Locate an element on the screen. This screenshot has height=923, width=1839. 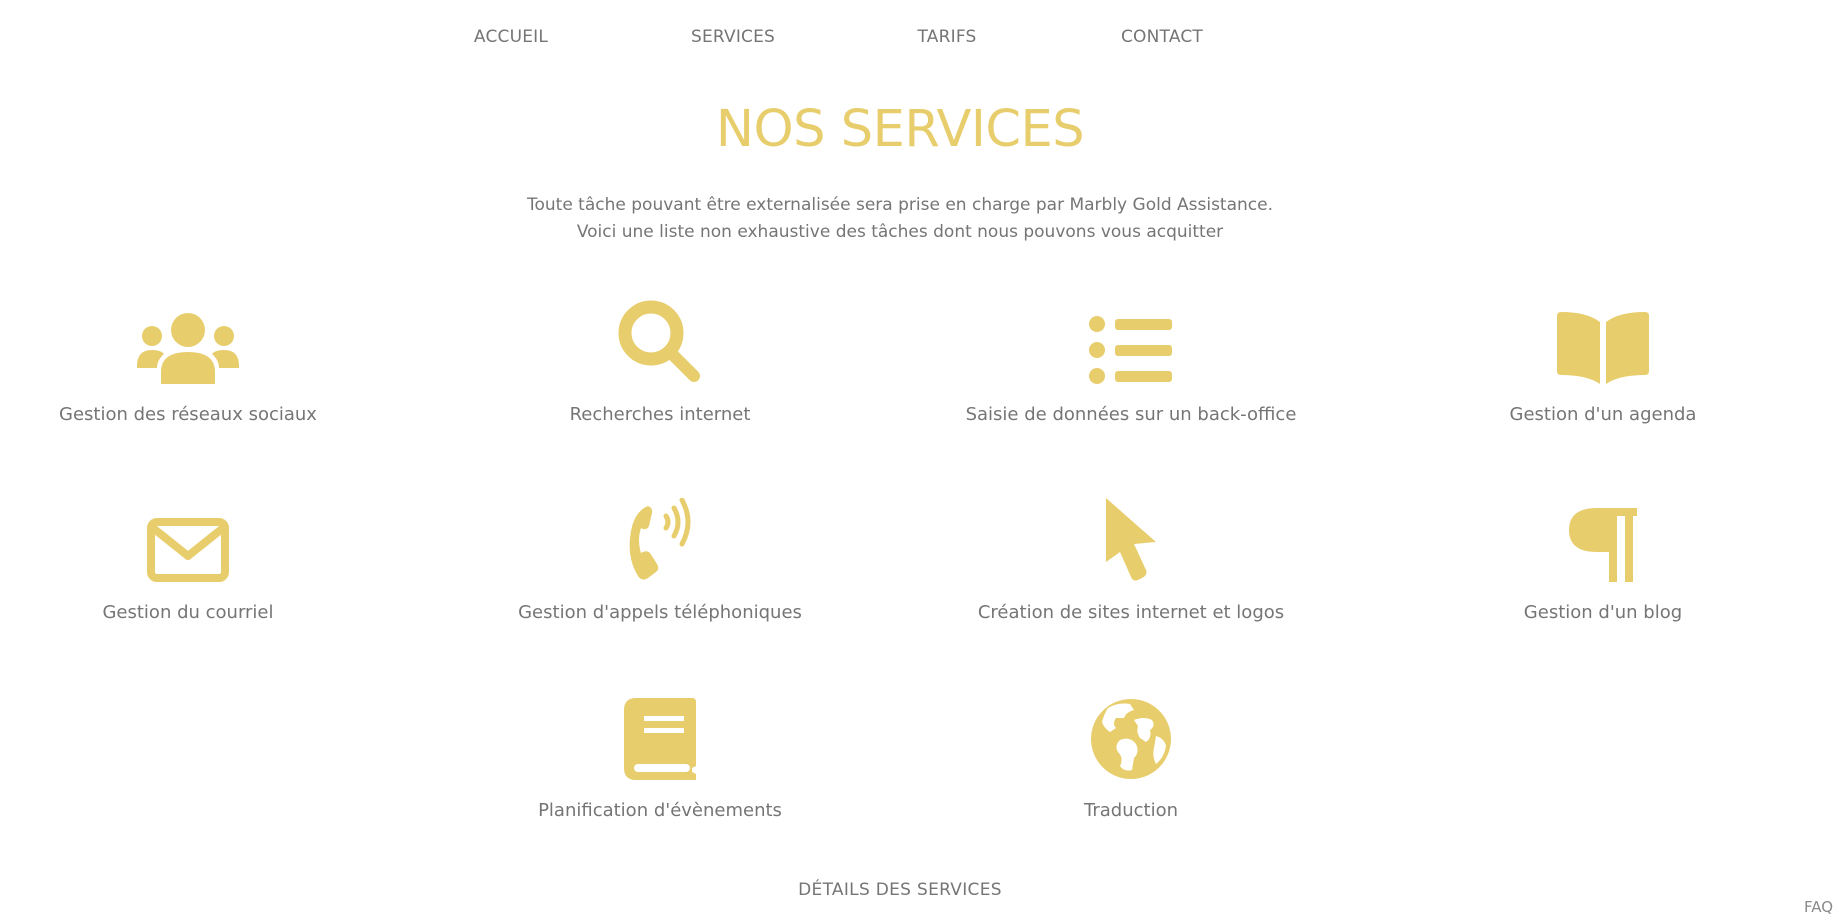
service-email: Gestion du courriel is located at coordinates (194, 560).